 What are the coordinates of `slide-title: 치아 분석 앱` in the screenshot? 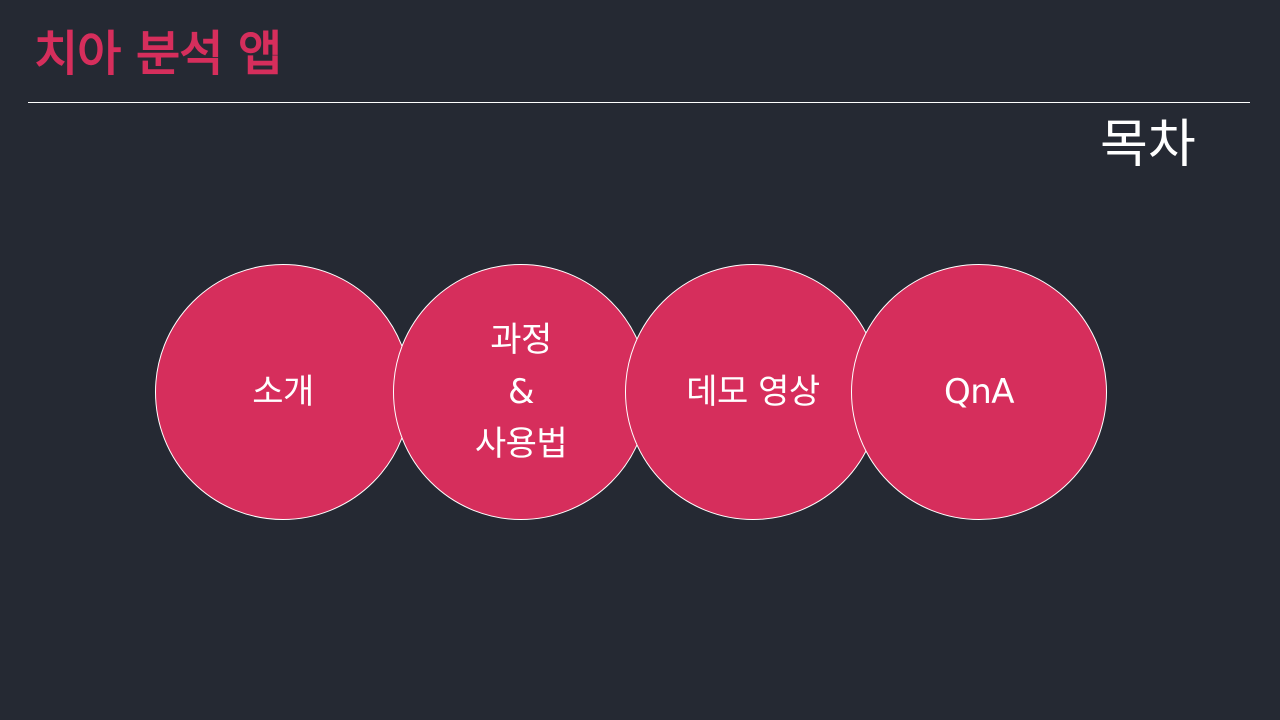 It's located at (158, 54).